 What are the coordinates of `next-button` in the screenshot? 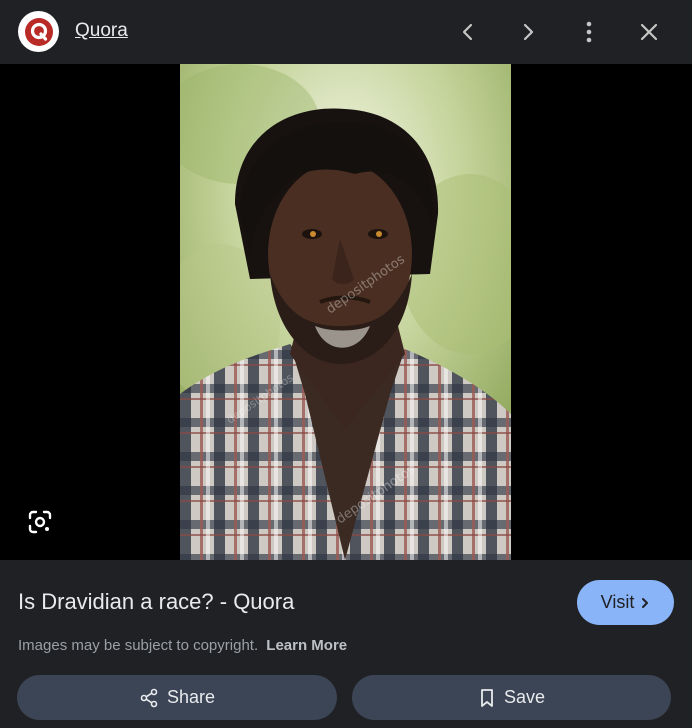 It's located at (528, 32).